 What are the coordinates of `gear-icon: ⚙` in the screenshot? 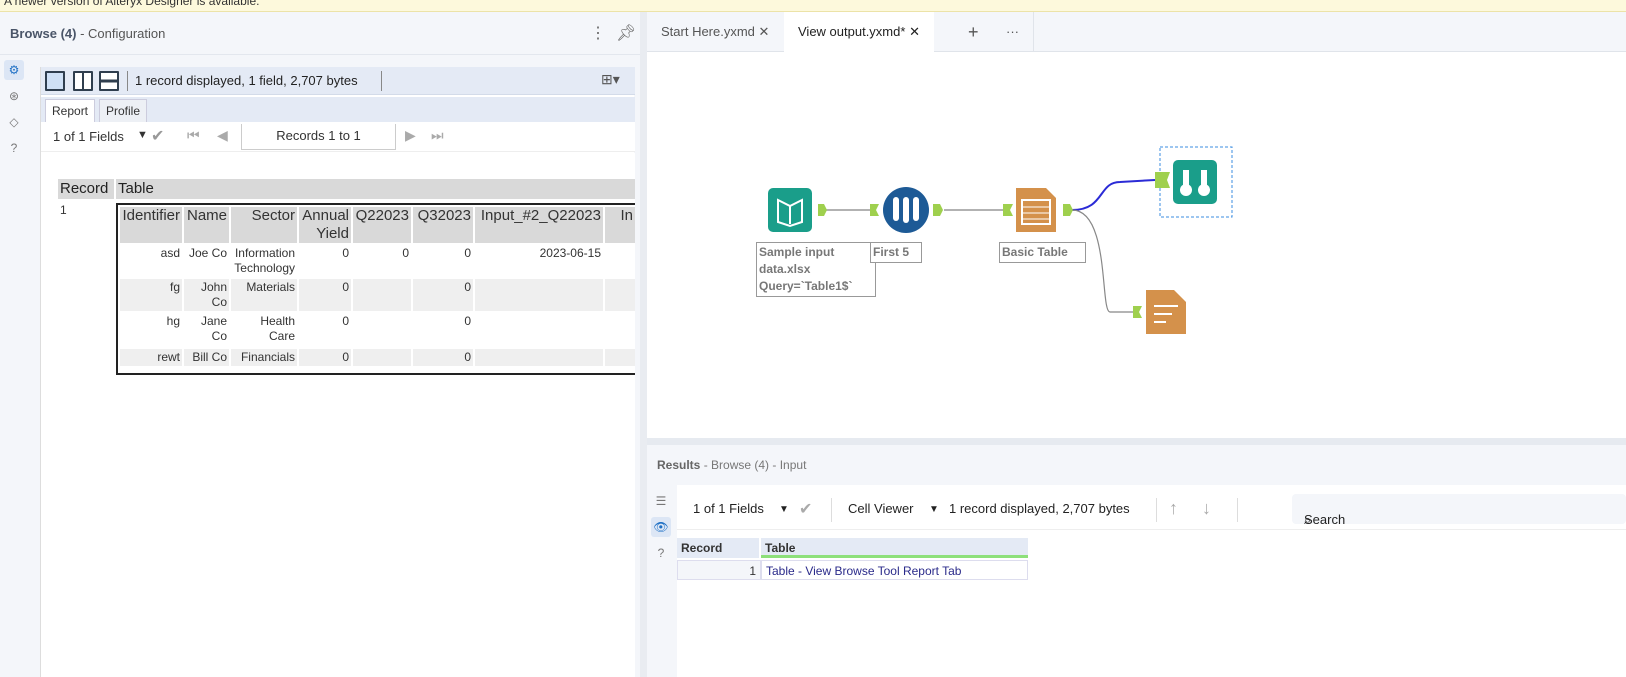 It's located at (14, 70).